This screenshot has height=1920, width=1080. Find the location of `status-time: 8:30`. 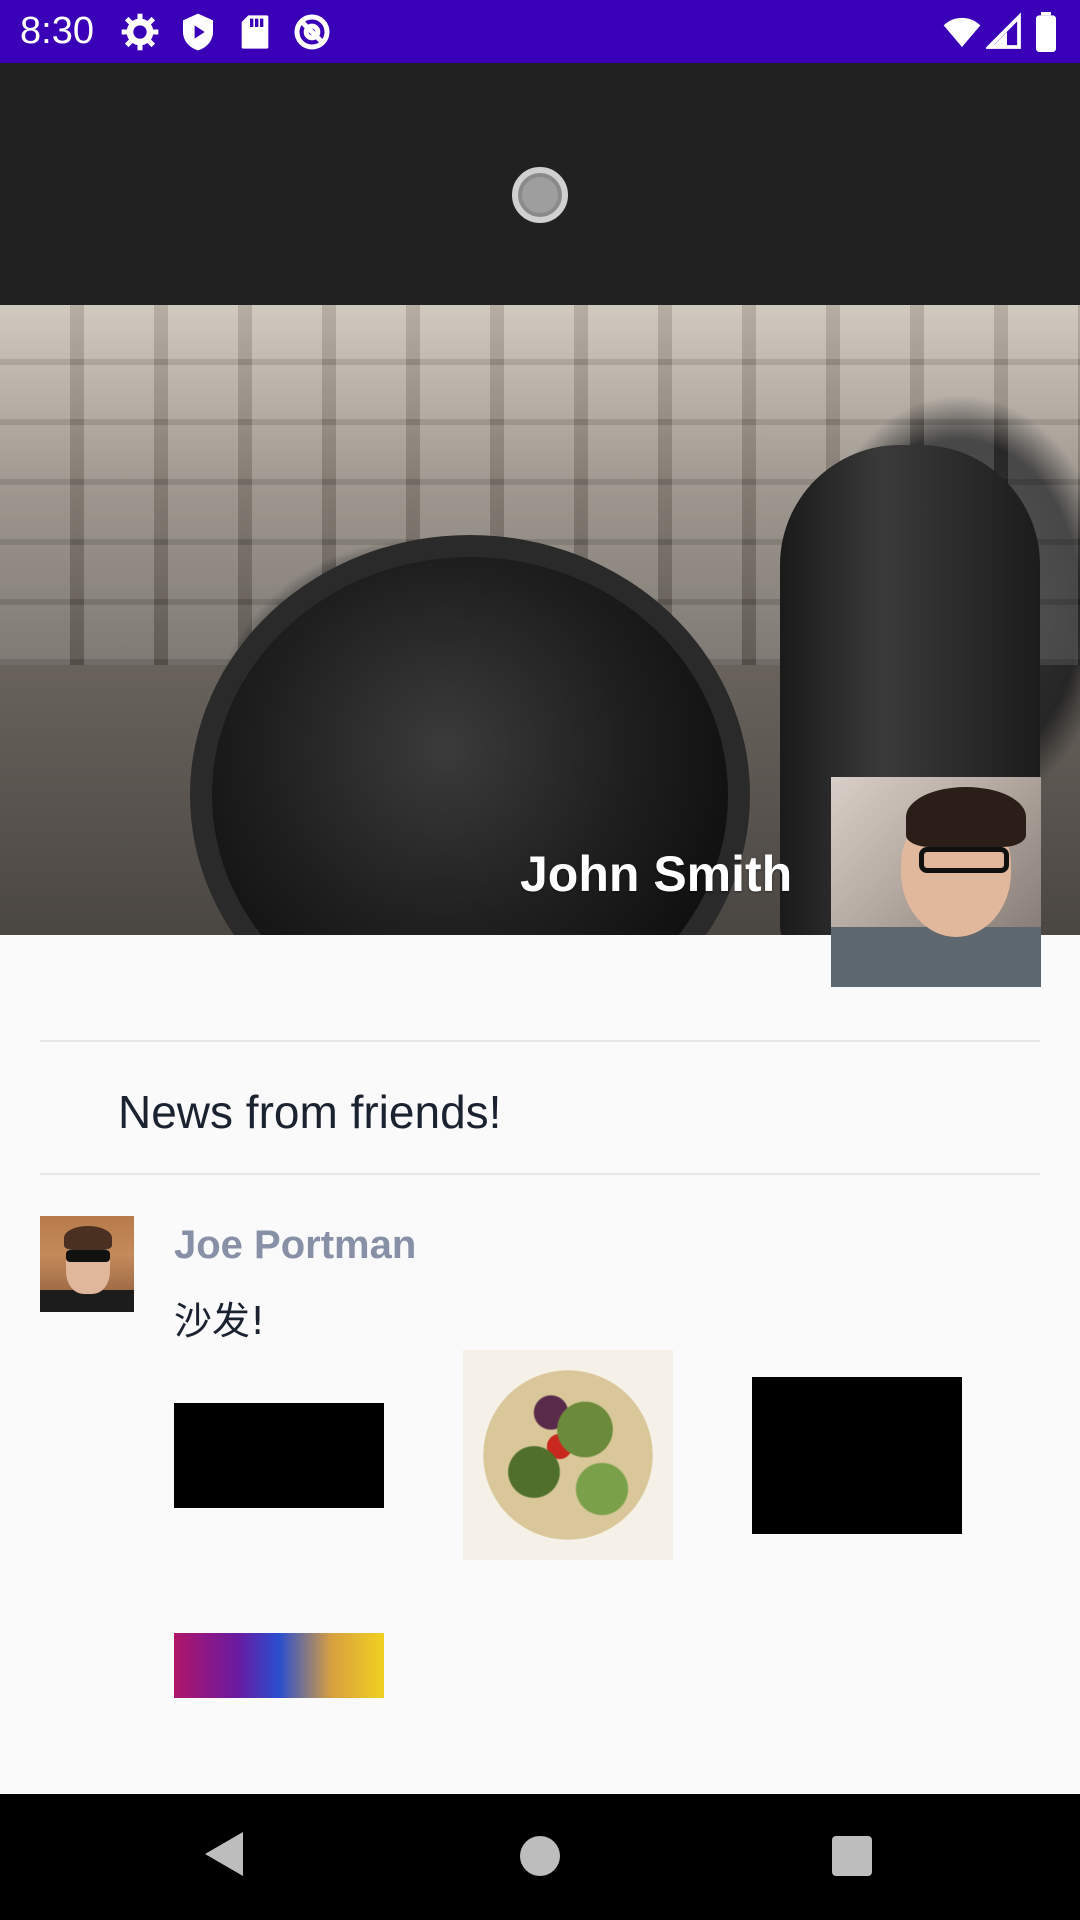

status-time: 8:30 is located at coordinates (57, 31).